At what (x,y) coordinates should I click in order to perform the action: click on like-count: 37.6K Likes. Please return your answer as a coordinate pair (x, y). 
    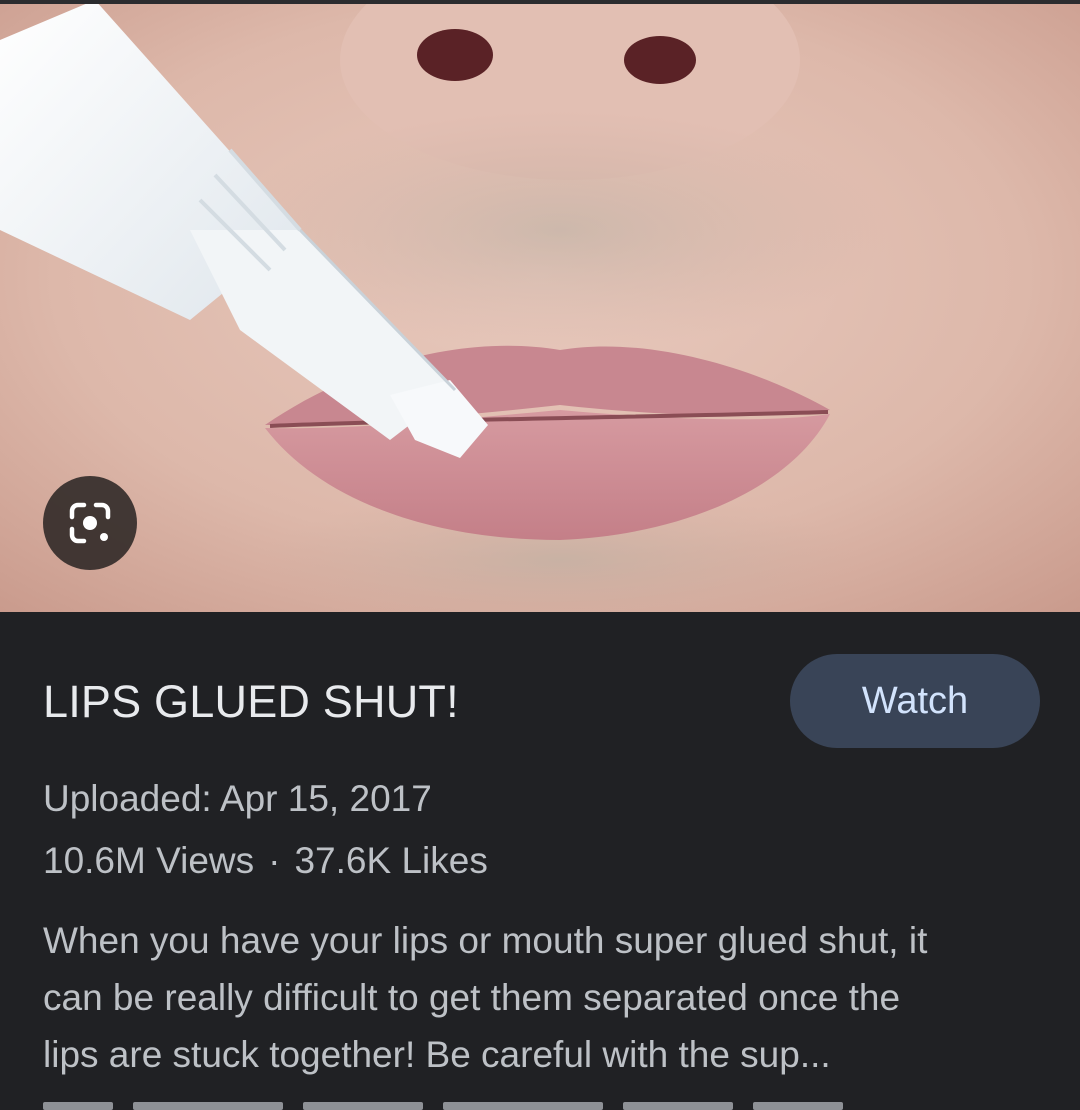
    Looking at the image, I should click on (391, 860).